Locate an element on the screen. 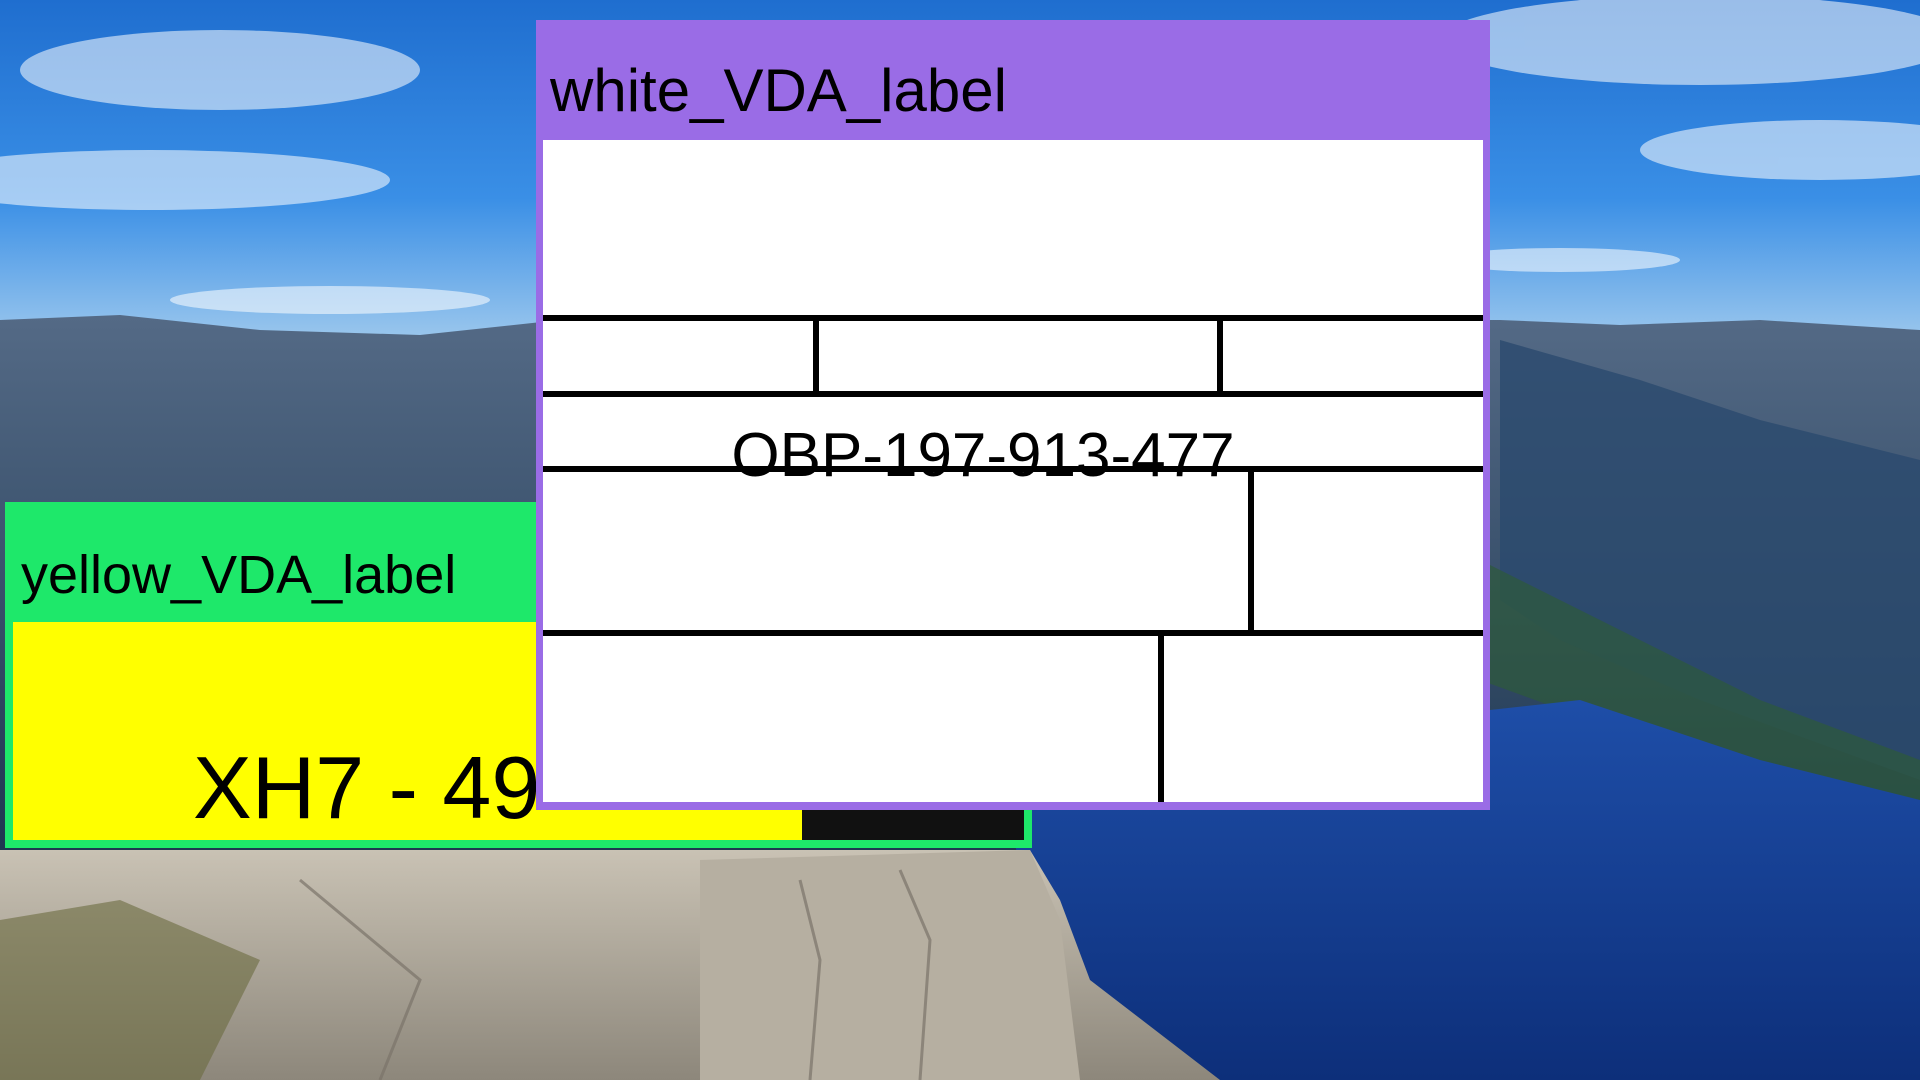  cliff-face is located at coordinates (890, 965).